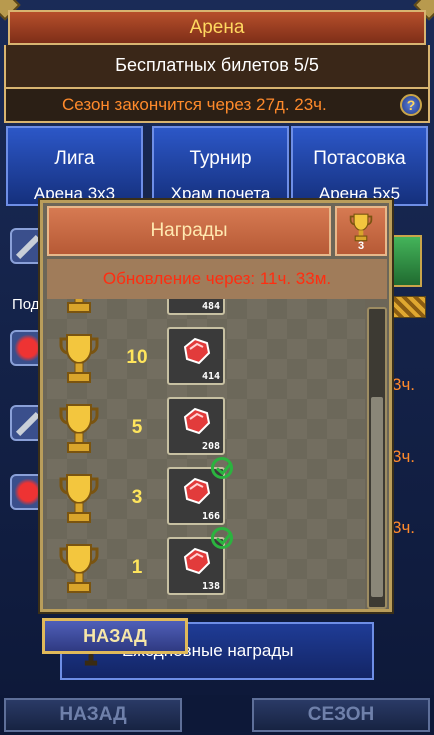 This screenshot has height=735, width=434. I want to click on gem-count: 414, so click(210, 376).